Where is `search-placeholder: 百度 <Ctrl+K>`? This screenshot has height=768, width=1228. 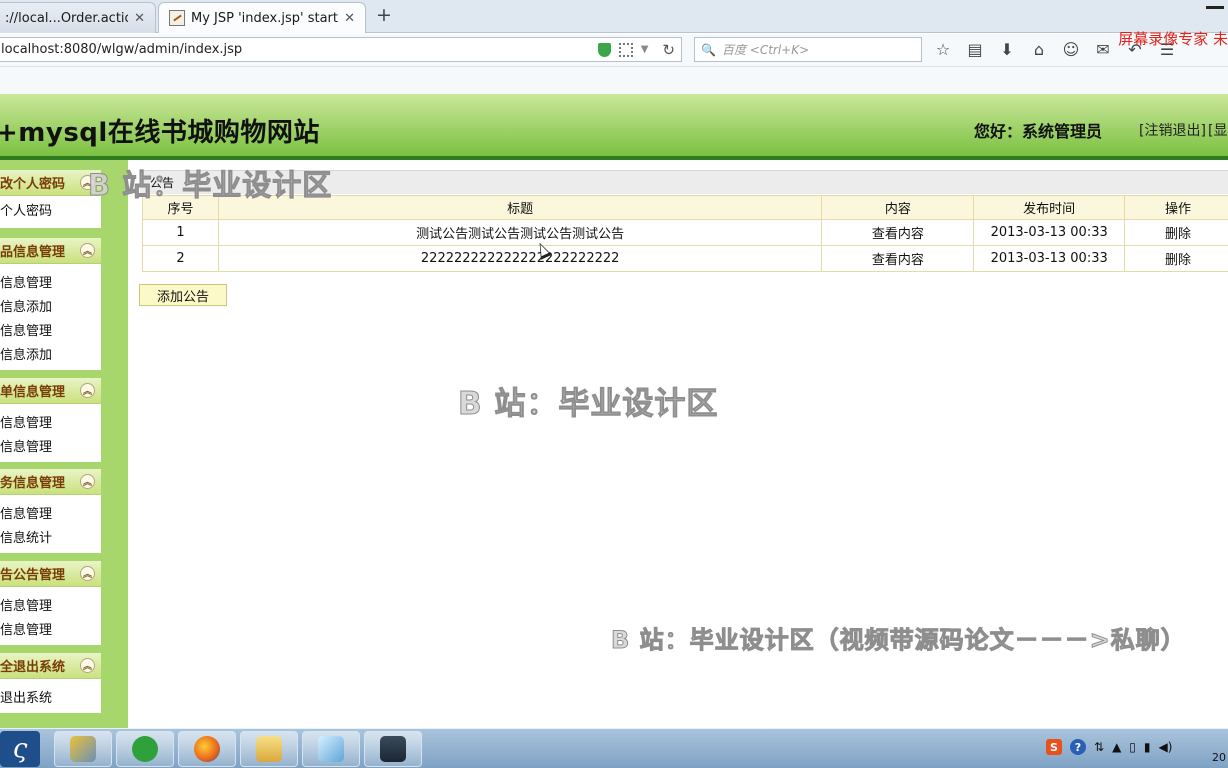 search-placeholder: 百度 <Ctrl+K> is located at coordinates (765, 50).